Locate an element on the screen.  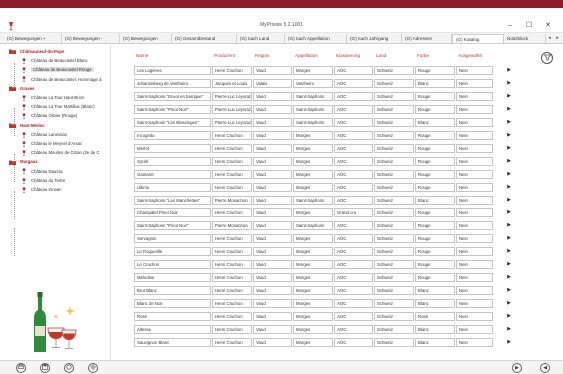
tree-item: Château du Tertre is located at coordinates (43, 181).